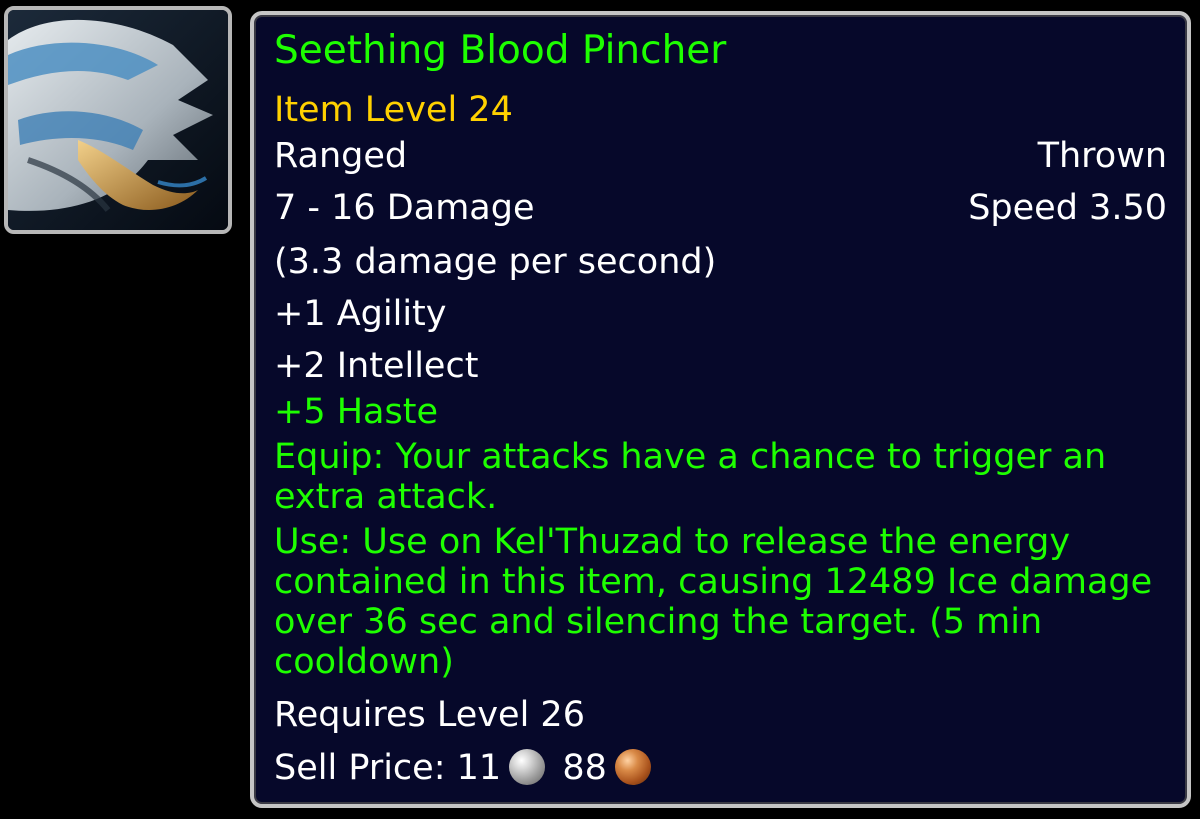 Image resolution: width=1200 pixels, height=819 pixels. Describe the element at coordinates (500, 50) in the screenshot. I see `item-name: Seething Blood Pincher` at that location.